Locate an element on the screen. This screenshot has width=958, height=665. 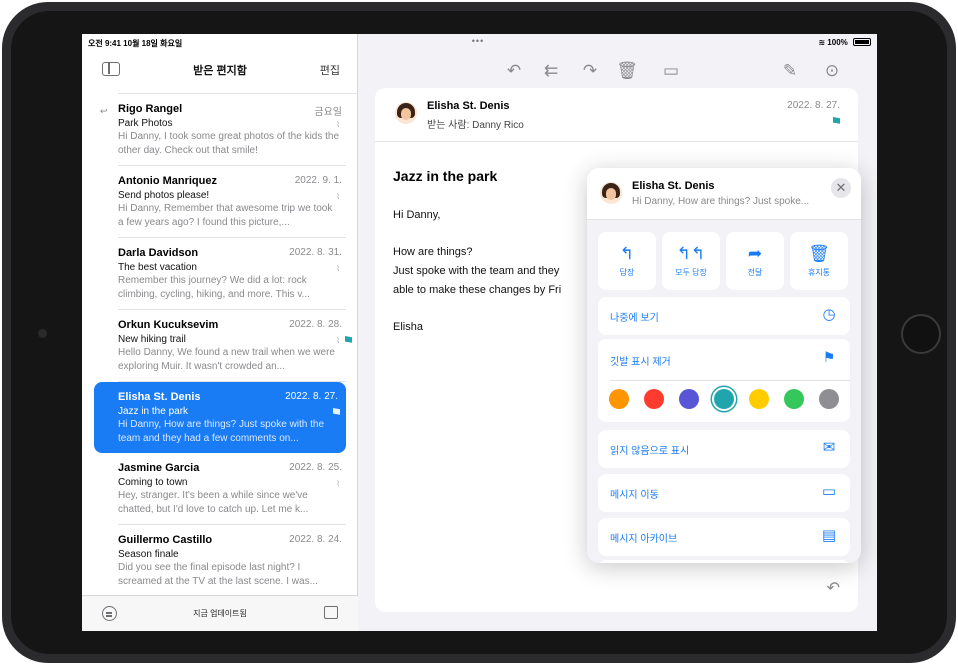
move-message-label: 메시지 이동 is located at coordinates (634, 495).